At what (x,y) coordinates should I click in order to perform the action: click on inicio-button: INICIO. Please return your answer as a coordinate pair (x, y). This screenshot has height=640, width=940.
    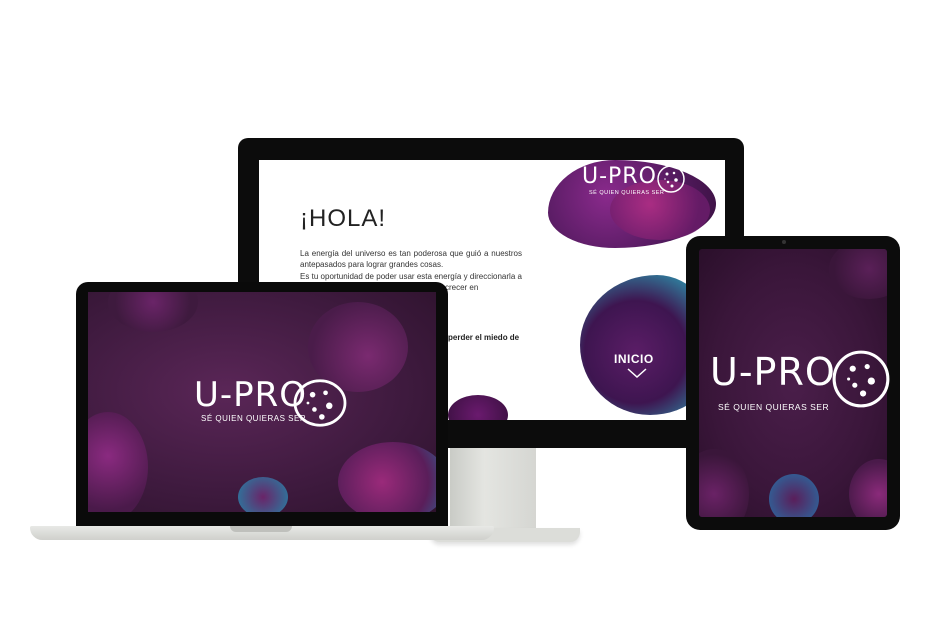
    Looking at the image, I should click on (634, 359).